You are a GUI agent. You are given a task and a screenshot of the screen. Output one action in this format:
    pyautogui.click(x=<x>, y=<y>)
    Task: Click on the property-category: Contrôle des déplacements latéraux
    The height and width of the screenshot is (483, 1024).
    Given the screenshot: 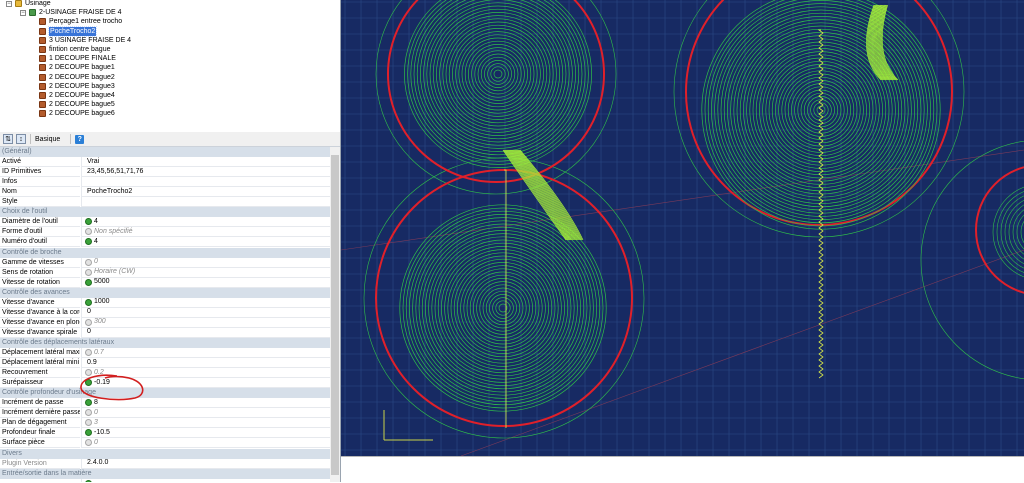 What is the action you would take?
    pyautogui.click(x=165, y=342)
    